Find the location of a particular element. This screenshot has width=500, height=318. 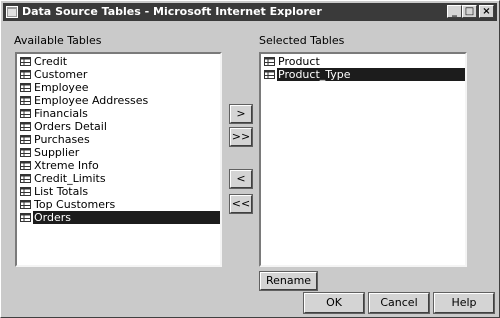

table-list-item: Purchases is located at coordinates (118, 139).